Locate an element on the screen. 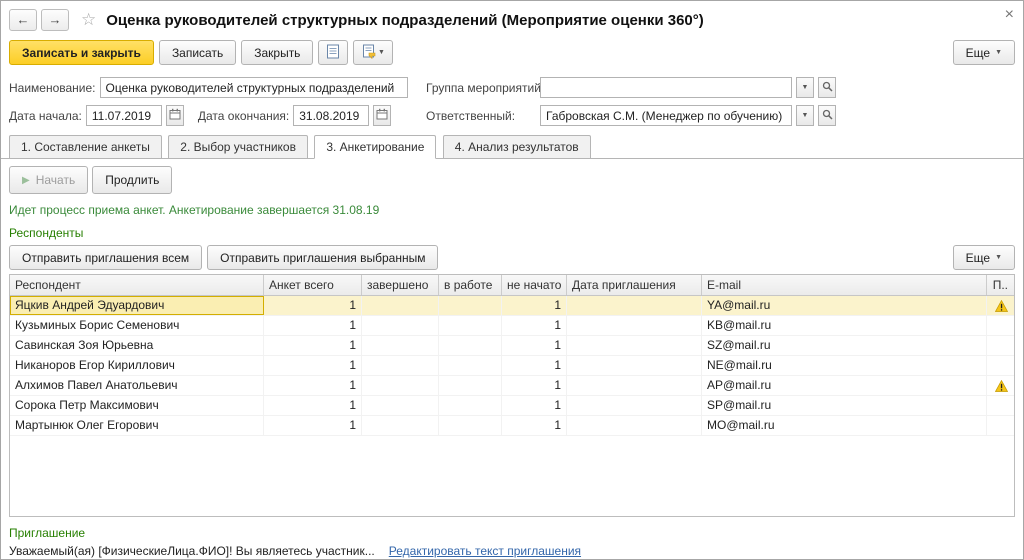 This screenshot has width=1024, height=560. table-row: Яцкив Андрей Эдуардович 1 1 YA@mail.ru is located at coordinates (512, 306).